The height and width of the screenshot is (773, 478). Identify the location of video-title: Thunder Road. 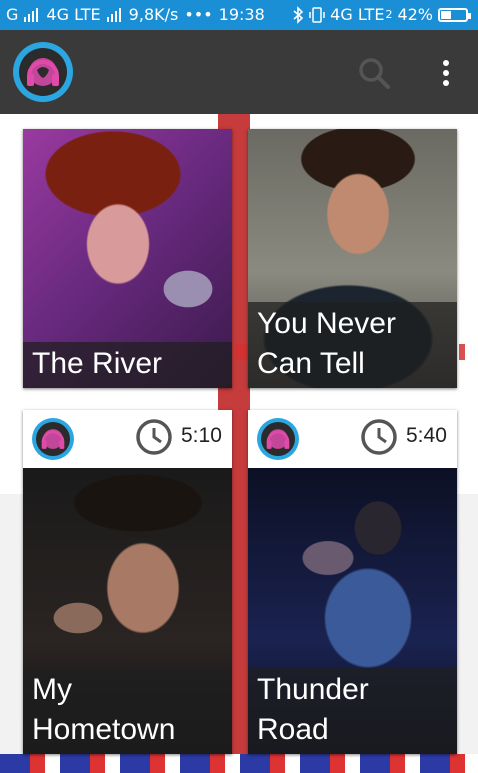
(352, 711).